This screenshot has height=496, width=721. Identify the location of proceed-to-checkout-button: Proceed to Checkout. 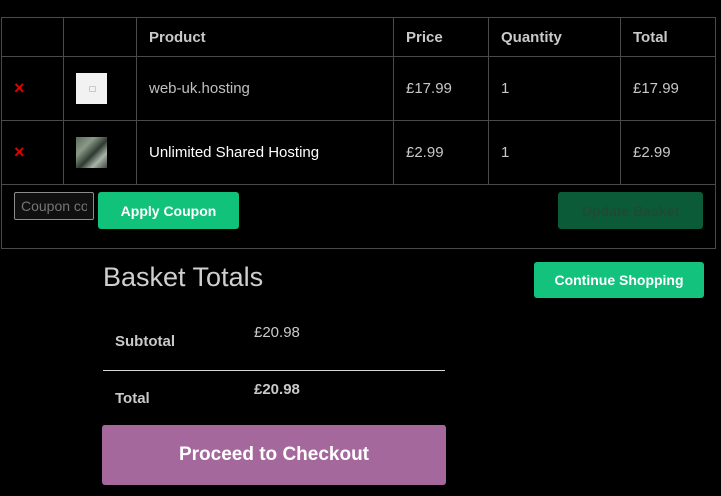
(274, 455).